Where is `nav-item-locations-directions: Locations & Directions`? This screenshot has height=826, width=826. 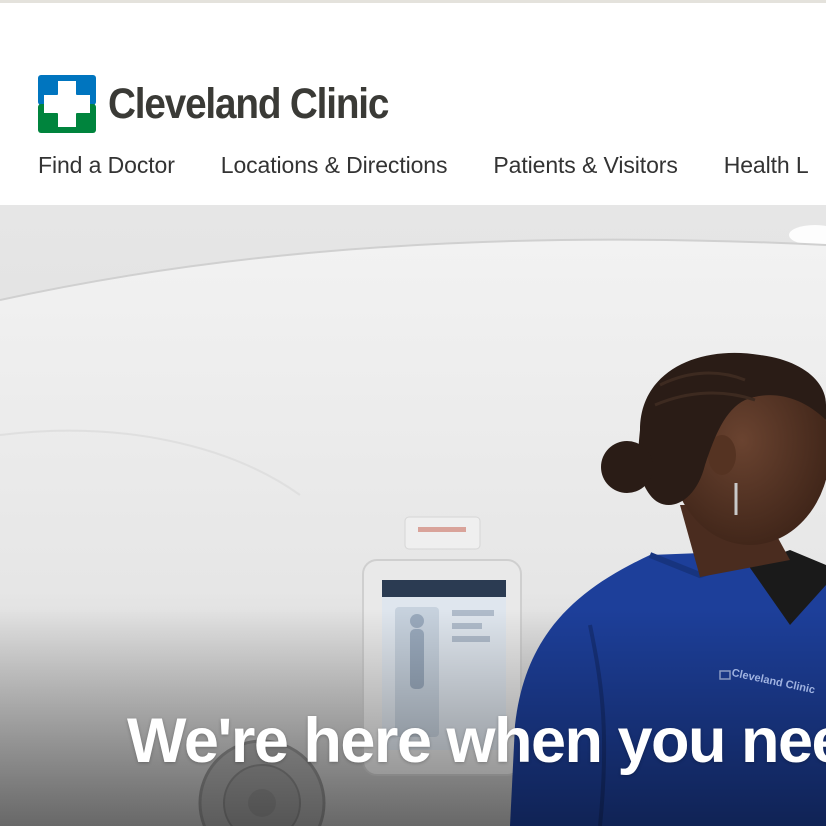 nav-item-locations-directions: Locations & Directions is located at coordinates (334, 165).